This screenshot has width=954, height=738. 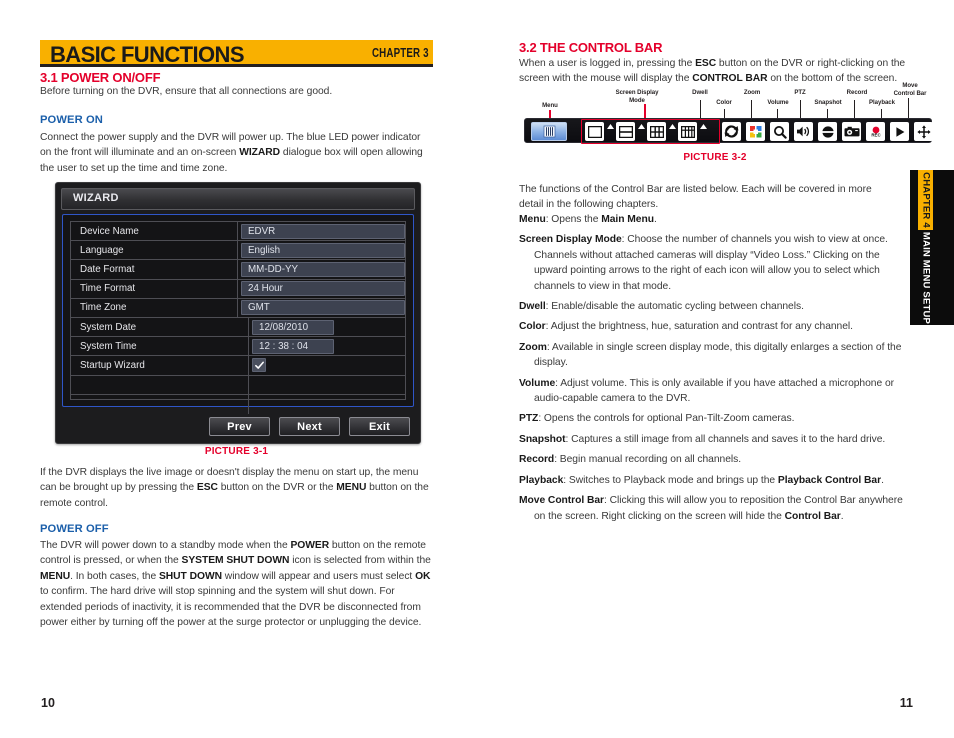 I want to click on wizard-row-value-cell: GMT, so click(x=321, y=308).